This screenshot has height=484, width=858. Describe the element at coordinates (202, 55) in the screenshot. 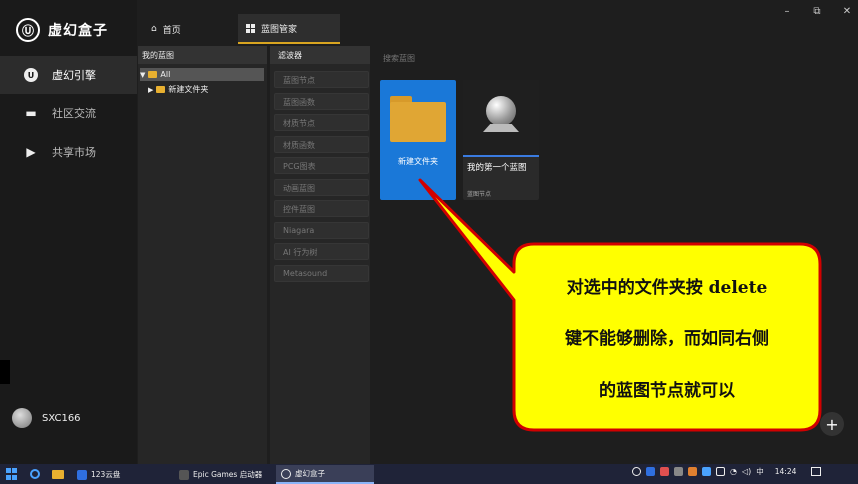

I see `tree-panel-title: 我的蓝图` at that location.